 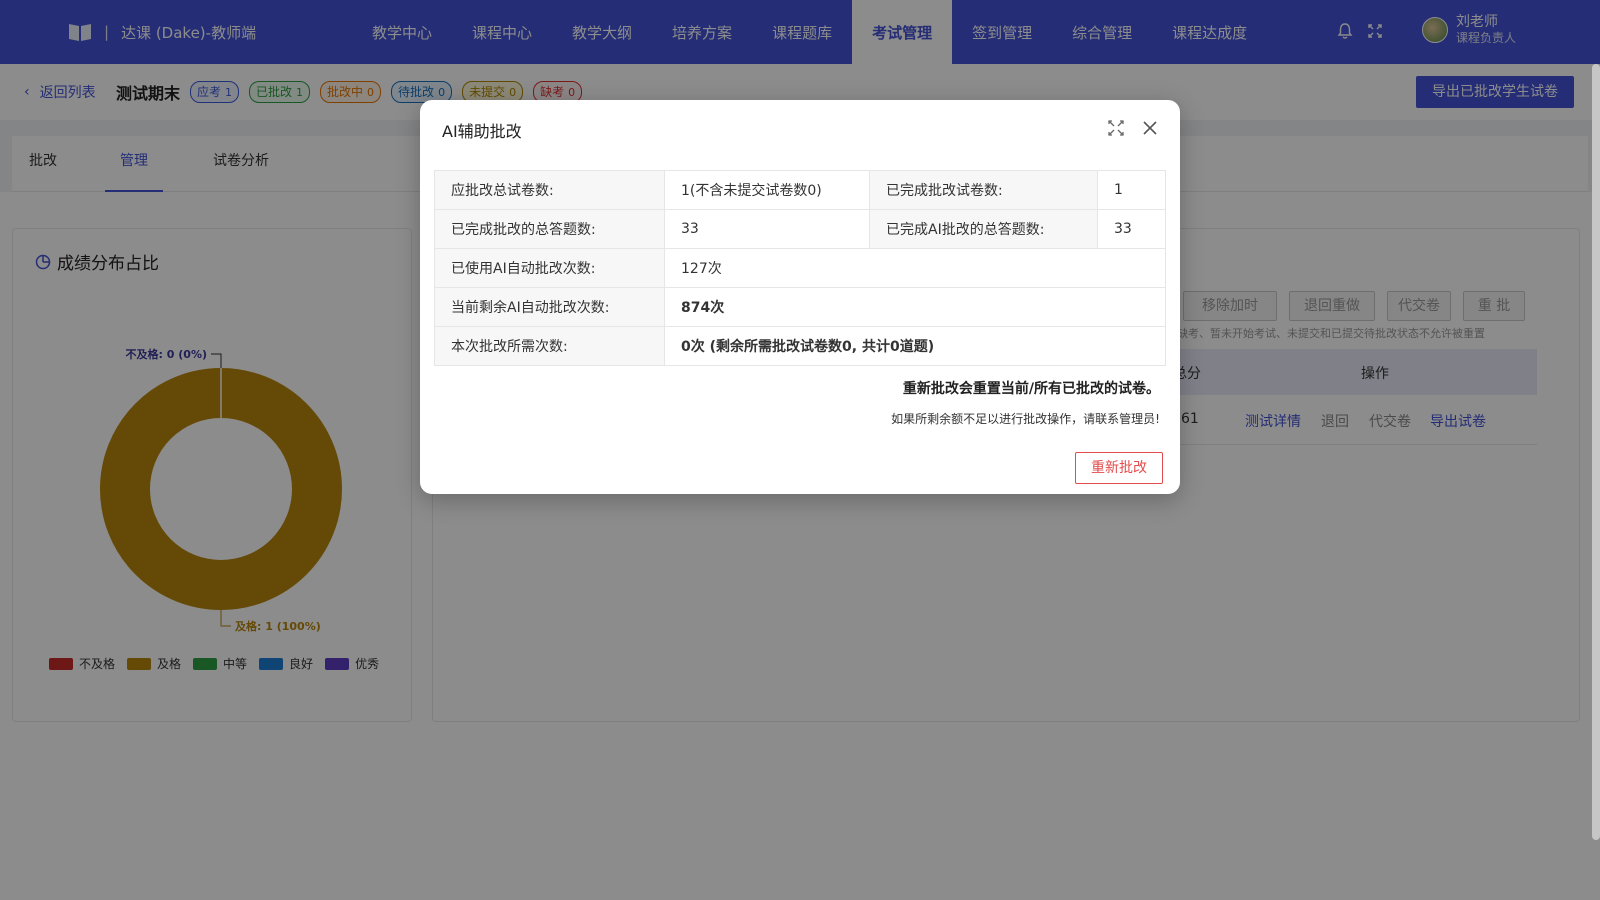 What do you see at coordinates (1119, 468) in the screenshot?
I see `regrade-button: 重新批改` at bounding box center [1119, 468].